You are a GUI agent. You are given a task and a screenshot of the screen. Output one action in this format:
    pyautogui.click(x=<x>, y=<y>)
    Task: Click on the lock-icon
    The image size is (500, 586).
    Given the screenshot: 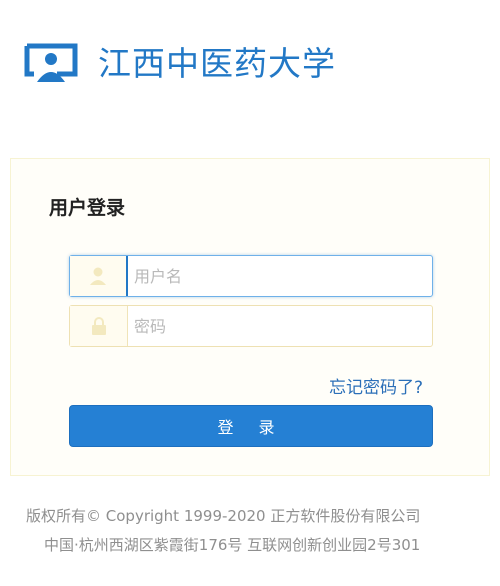 What is the action you would take?
    pyautogui.click(x=99, y=326)
    